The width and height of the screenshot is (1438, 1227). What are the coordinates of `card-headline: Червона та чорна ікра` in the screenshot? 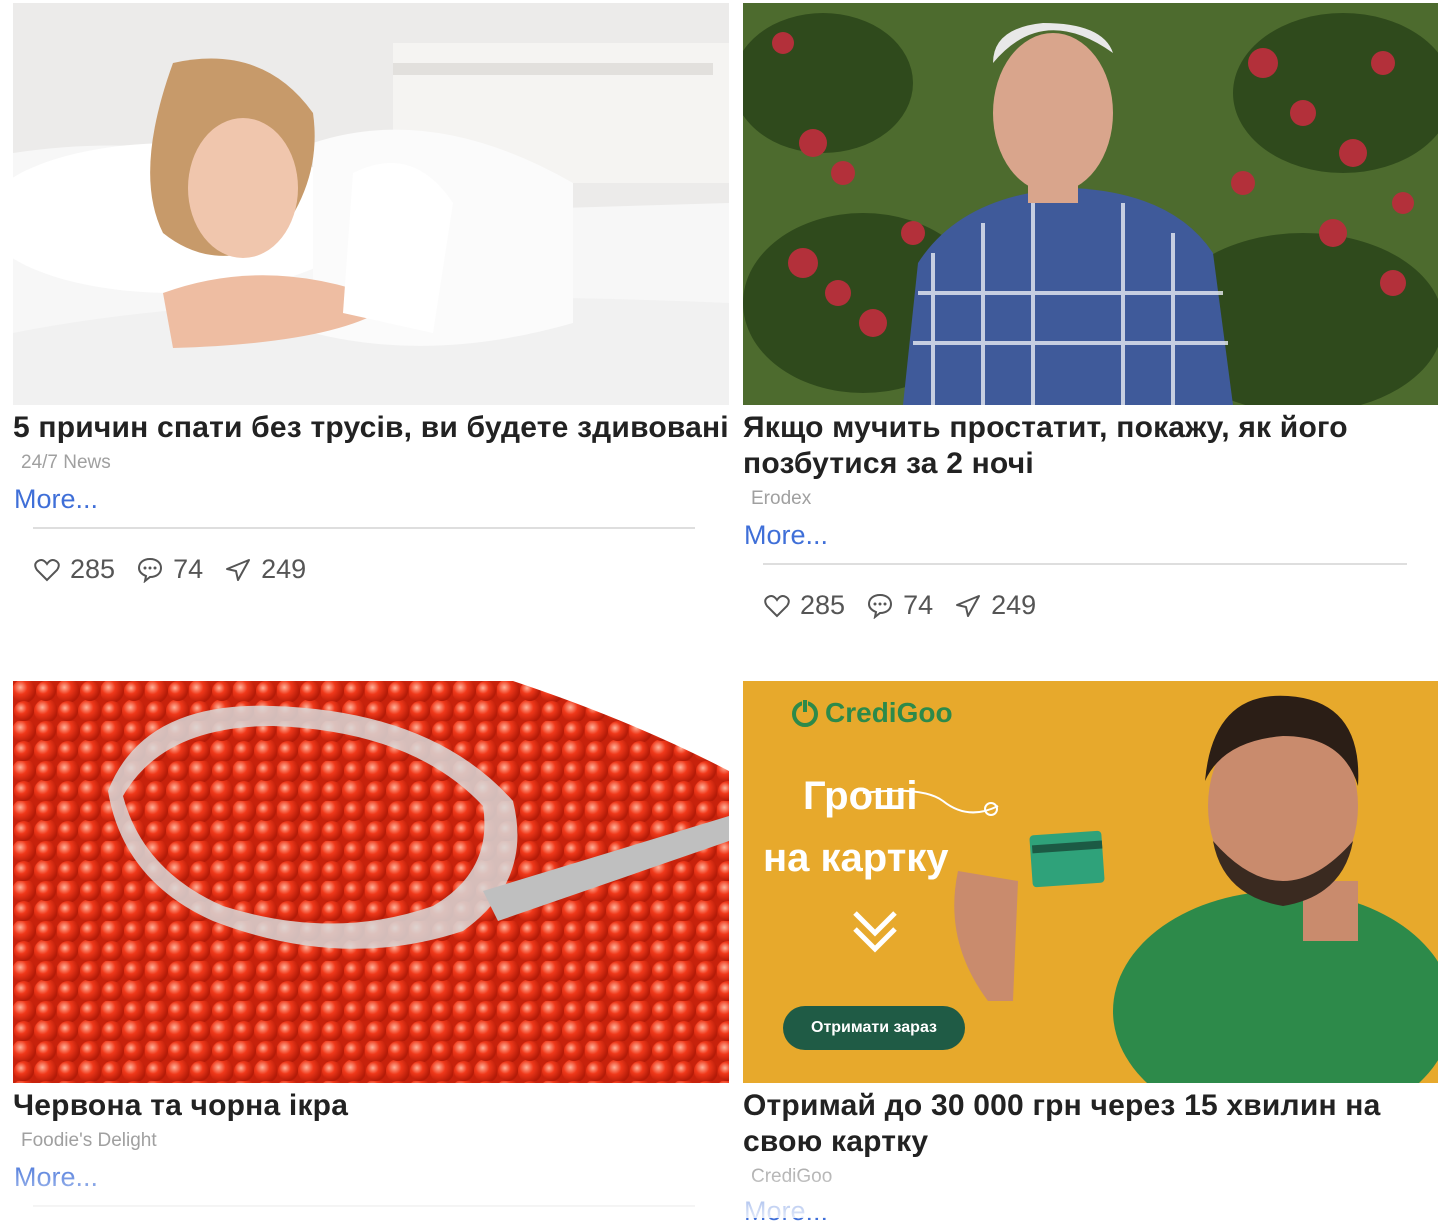 It's located at (371, 1106).